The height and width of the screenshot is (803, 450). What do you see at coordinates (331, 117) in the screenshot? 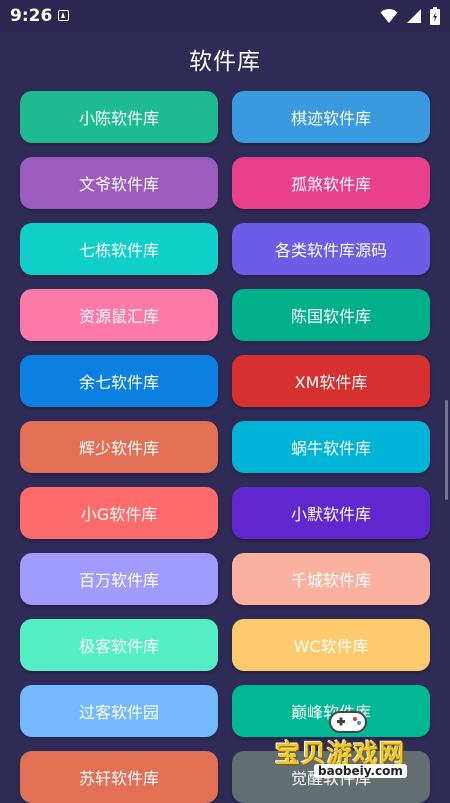
I see `library-button: 棋迹软件库` at bounding box center [331, 117].